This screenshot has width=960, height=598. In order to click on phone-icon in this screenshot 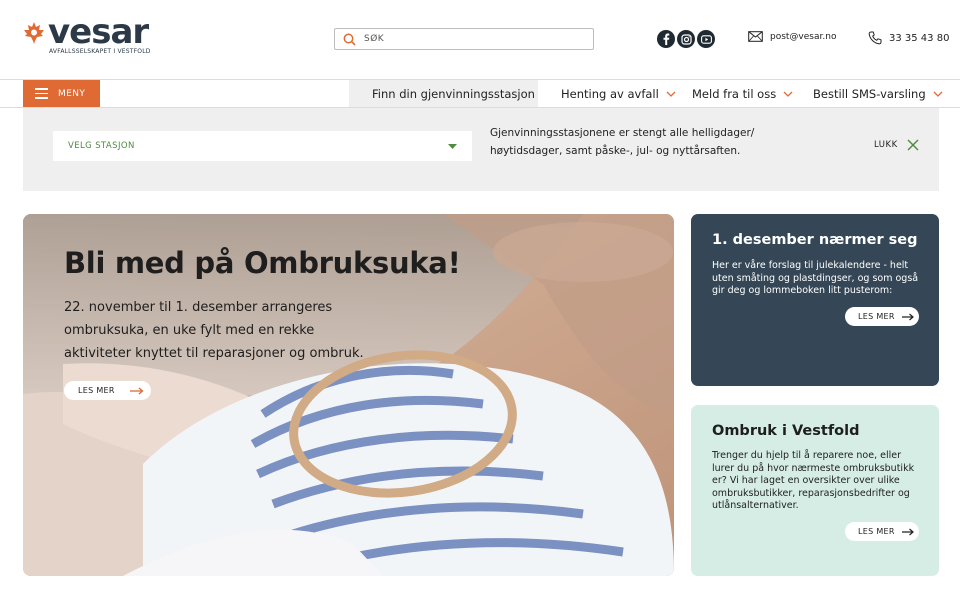, I will do `click(875, 38)`.